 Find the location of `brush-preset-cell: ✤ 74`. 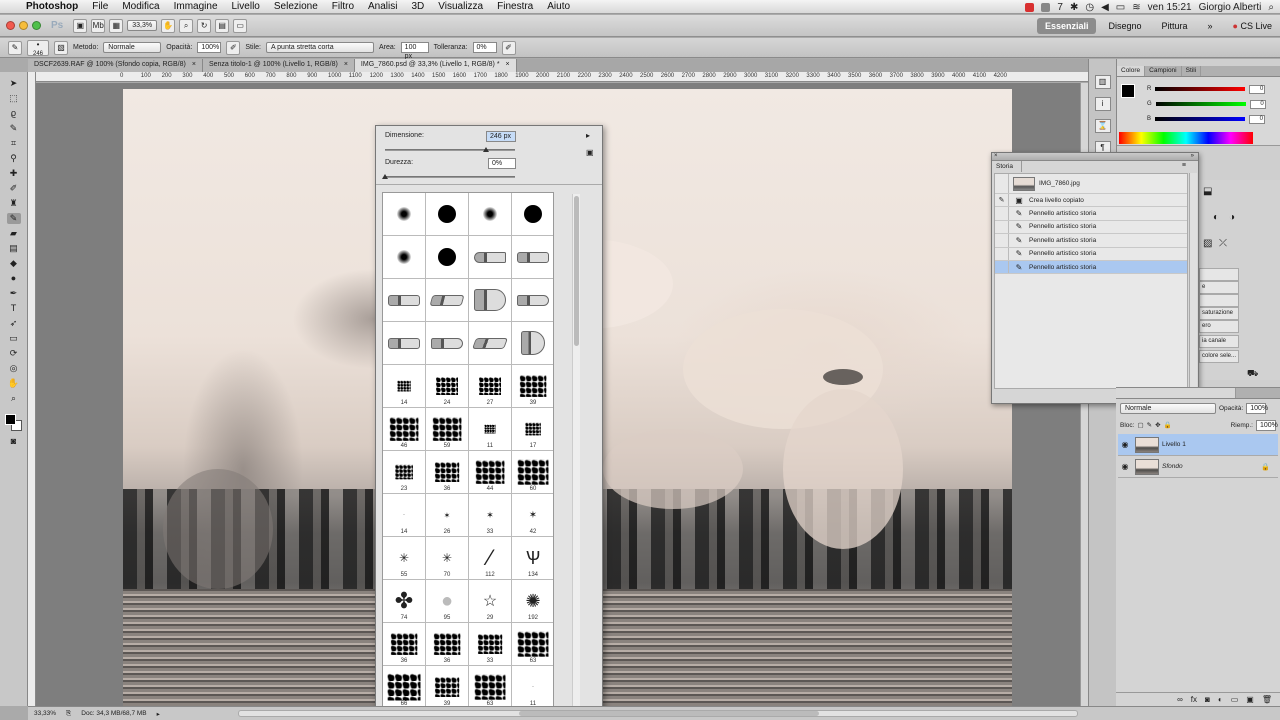

brush-preset-cell: ✤ 74 is located at coordinates (404, 601).